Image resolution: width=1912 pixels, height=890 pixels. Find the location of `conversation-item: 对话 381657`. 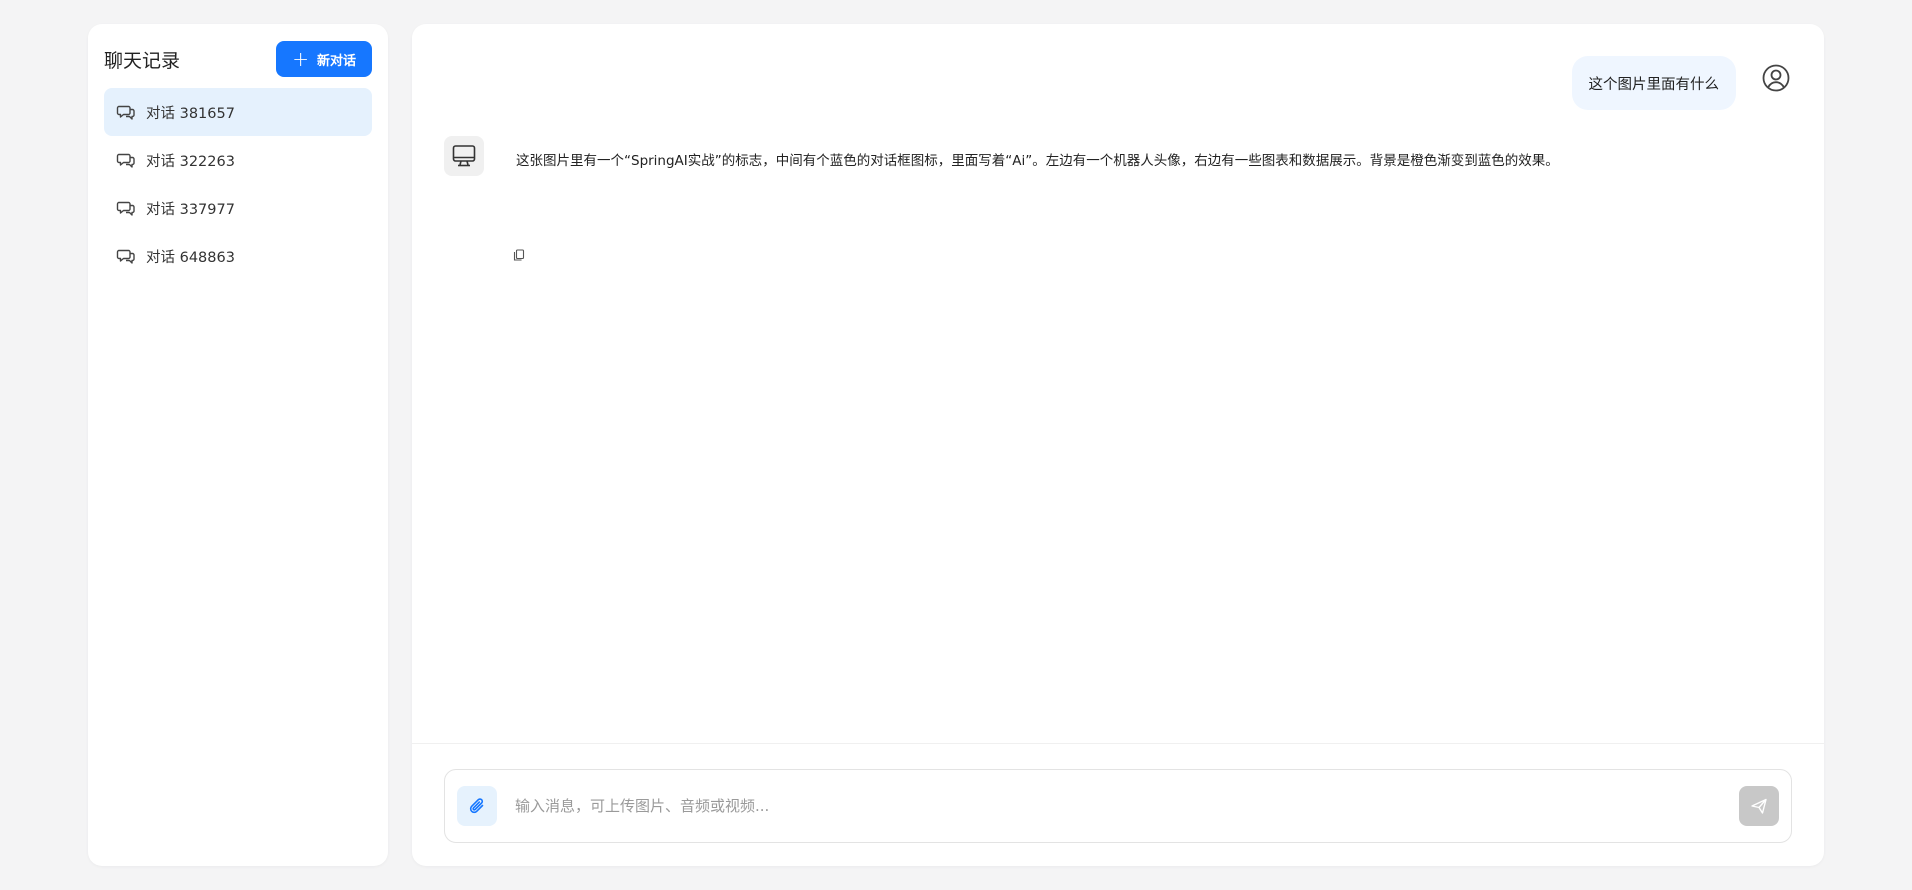

conversation-item: 对话 381657 is located at coordinates (238, 112).